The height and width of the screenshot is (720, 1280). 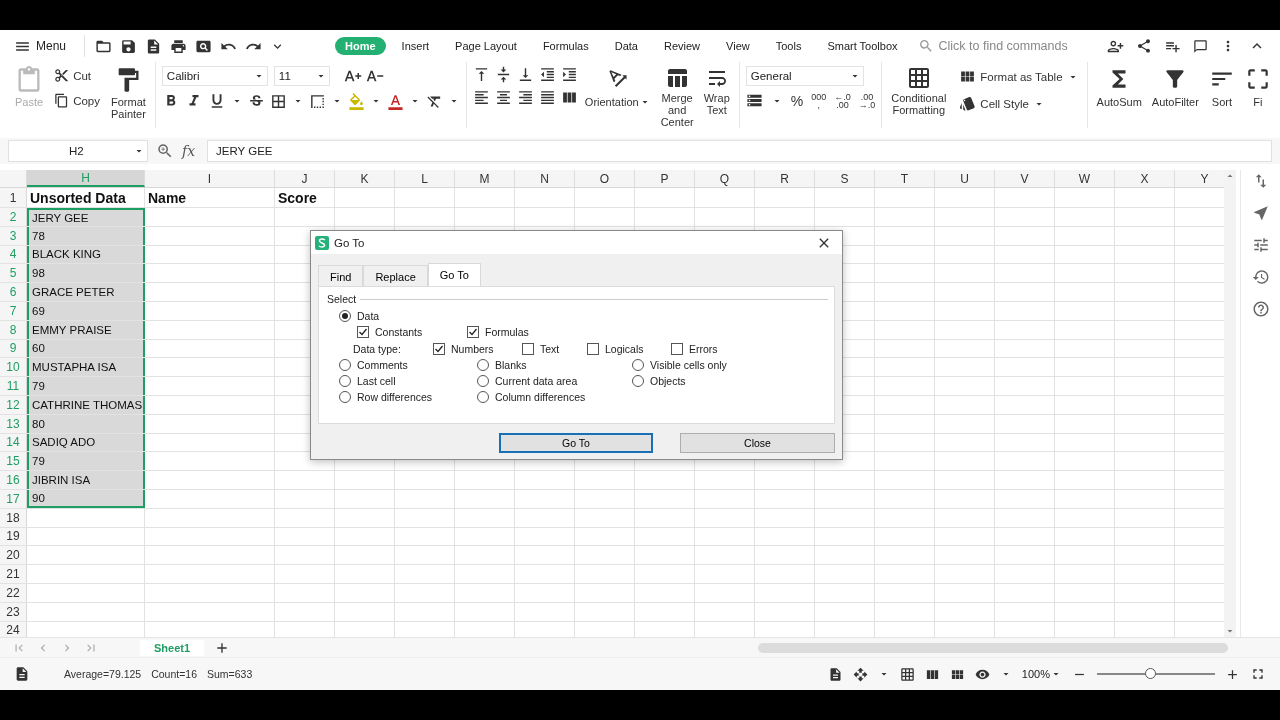 What do you see at coordinates (368, 316) in the screenshot?
I see `radio-label: Data` at bounding box center [368, 316].